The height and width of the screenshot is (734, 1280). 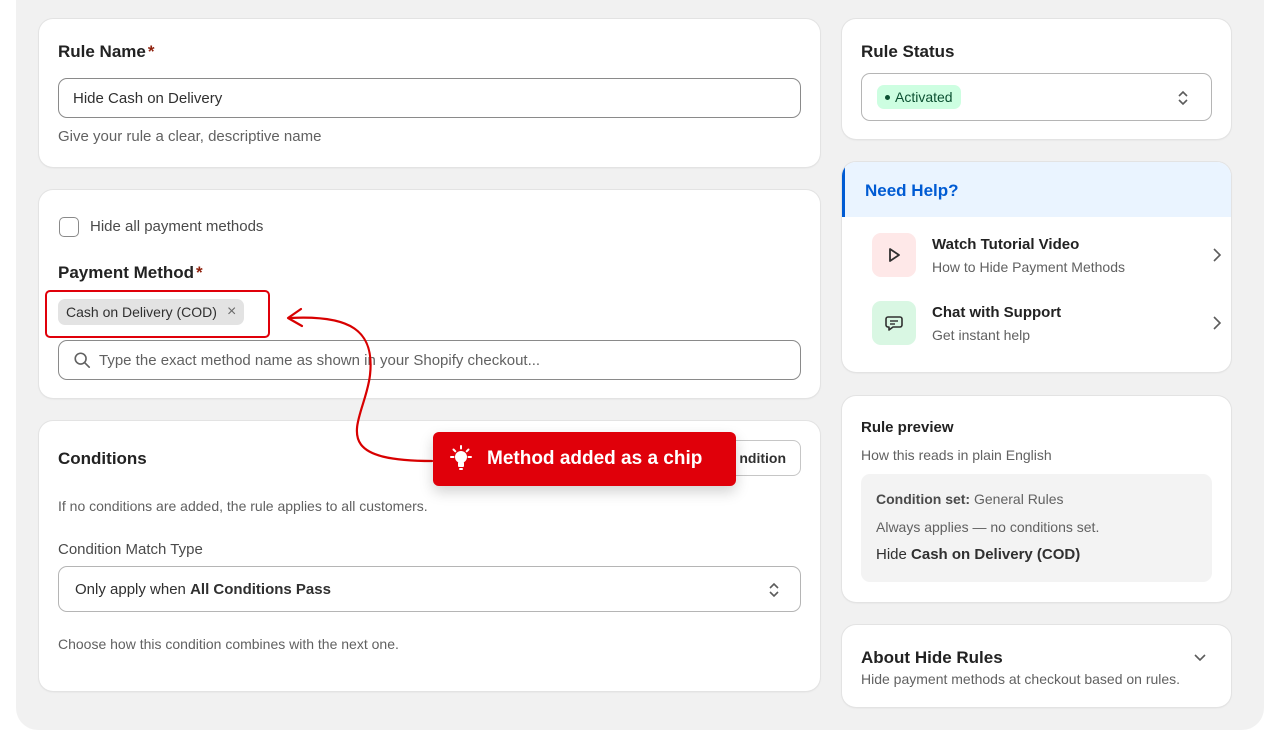 I want to click on annotation-callout: Method added as a chip, so click(x=584, y=459).